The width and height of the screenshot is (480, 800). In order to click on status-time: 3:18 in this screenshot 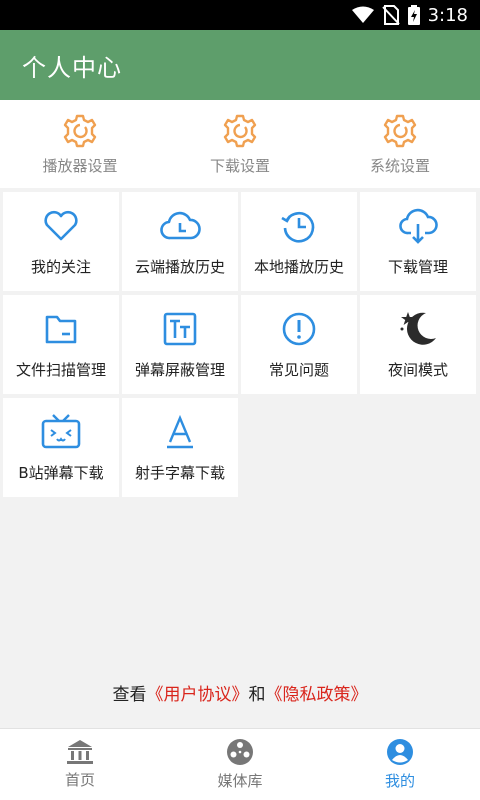, I will do `click(447, 15)`.